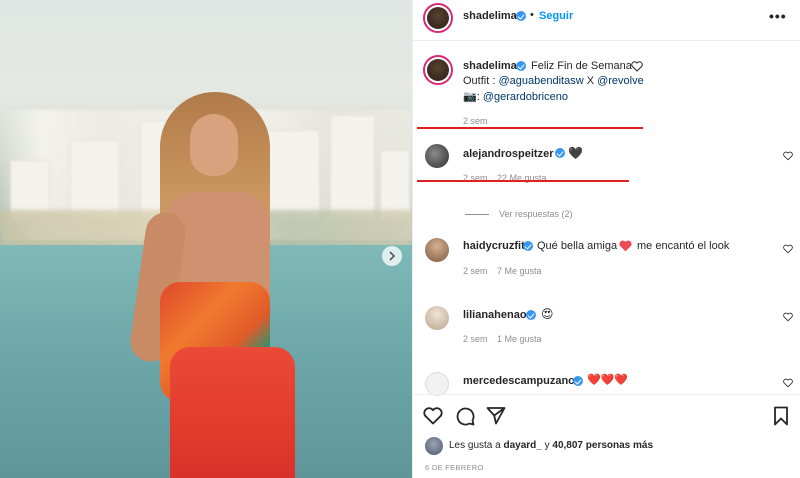 The image size is (800, 478). Describe the element at coordinates (477, 214) in the screenshot. I see `replies-divider` at that location.